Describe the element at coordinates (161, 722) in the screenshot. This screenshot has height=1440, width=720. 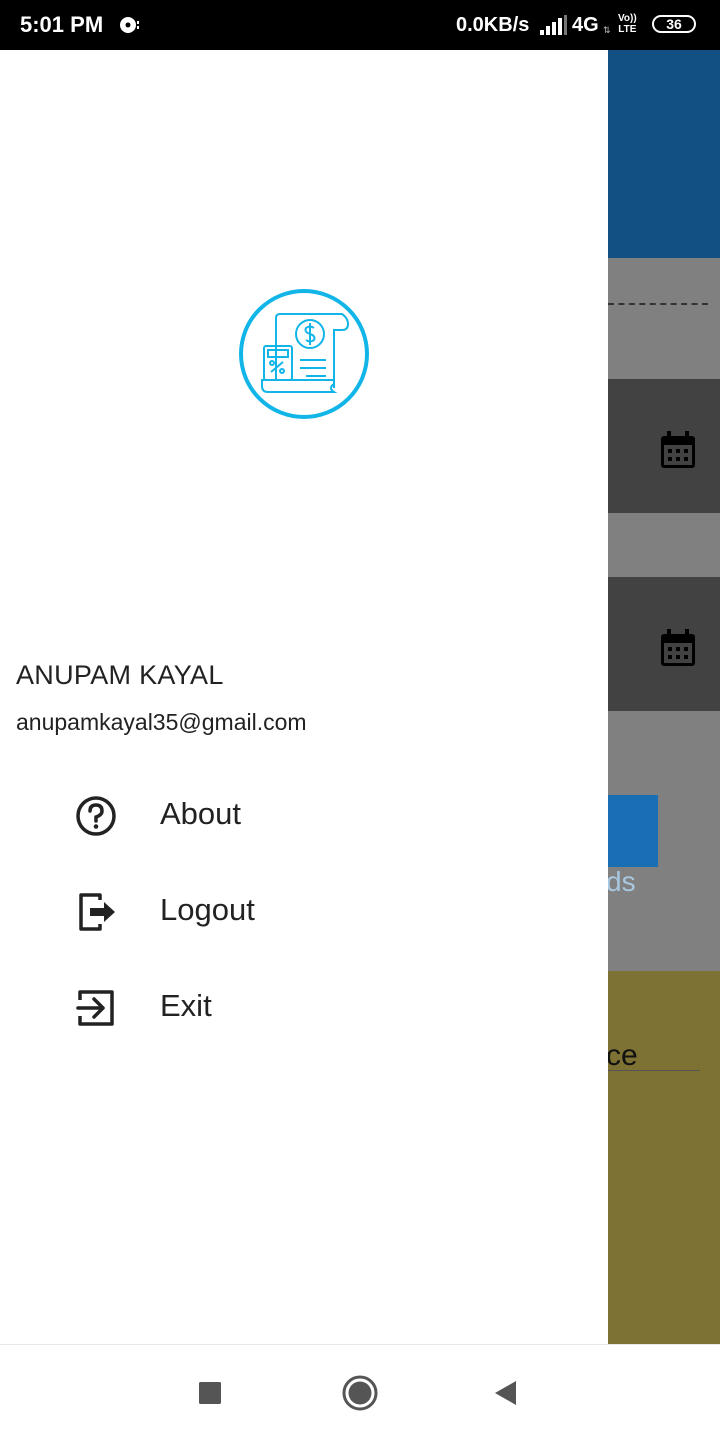
I see `user-email: anupamkayal35@gmail.com` at that location.